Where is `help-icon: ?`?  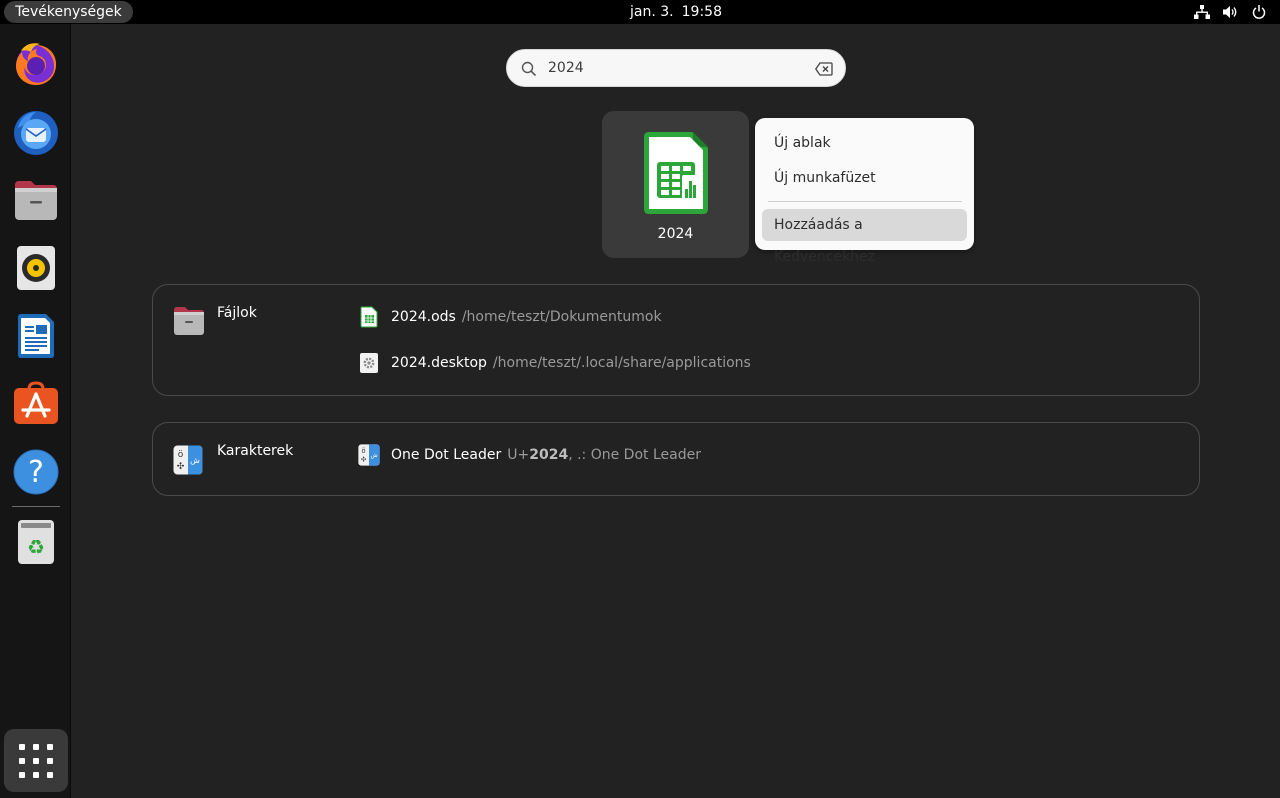
help-icon: ? is located at coordinates (36, 472).